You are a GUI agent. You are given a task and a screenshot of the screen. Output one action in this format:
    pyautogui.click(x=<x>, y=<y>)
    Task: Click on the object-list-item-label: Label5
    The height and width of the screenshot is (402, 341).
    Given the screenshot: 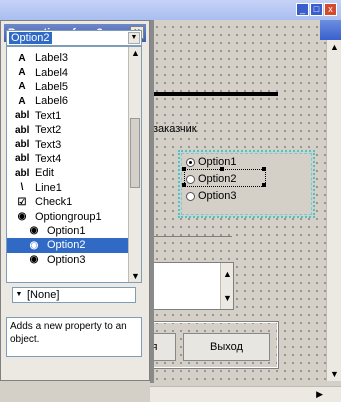 What is the action you would take?
    pyautogui.click(x=52, y=86)
    